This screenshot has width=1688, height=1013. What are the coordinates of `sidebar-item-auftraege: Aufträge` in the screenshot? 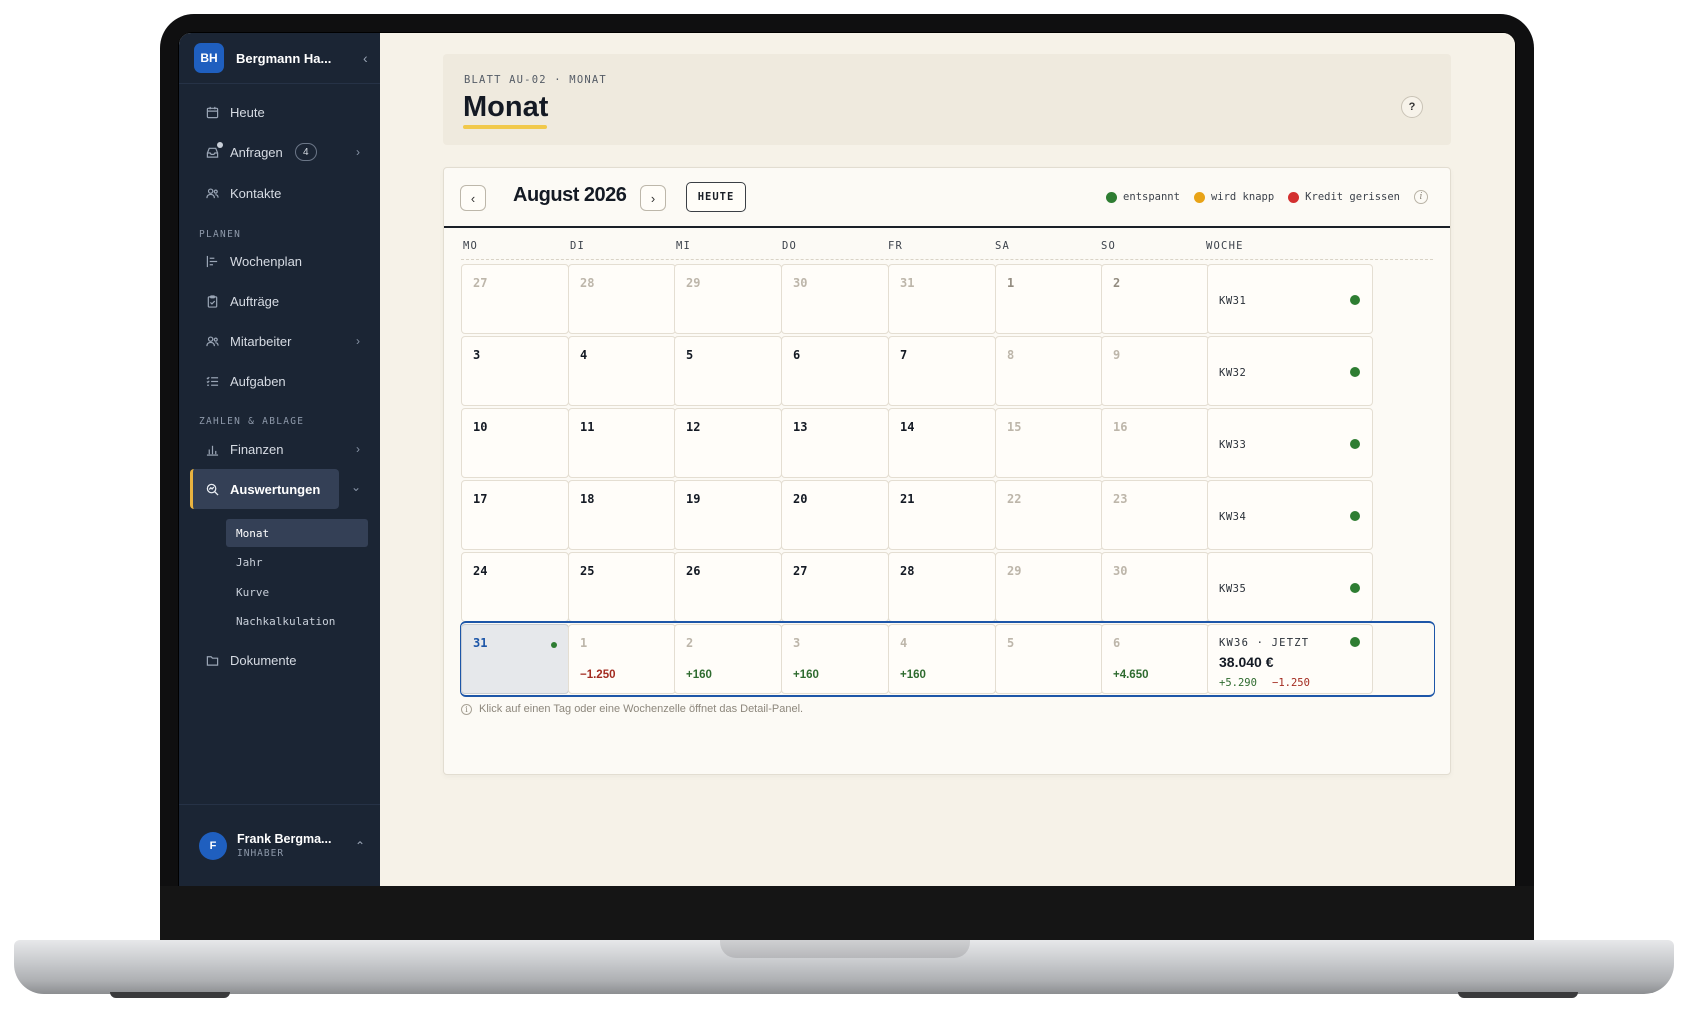 It's located at (280, 301).